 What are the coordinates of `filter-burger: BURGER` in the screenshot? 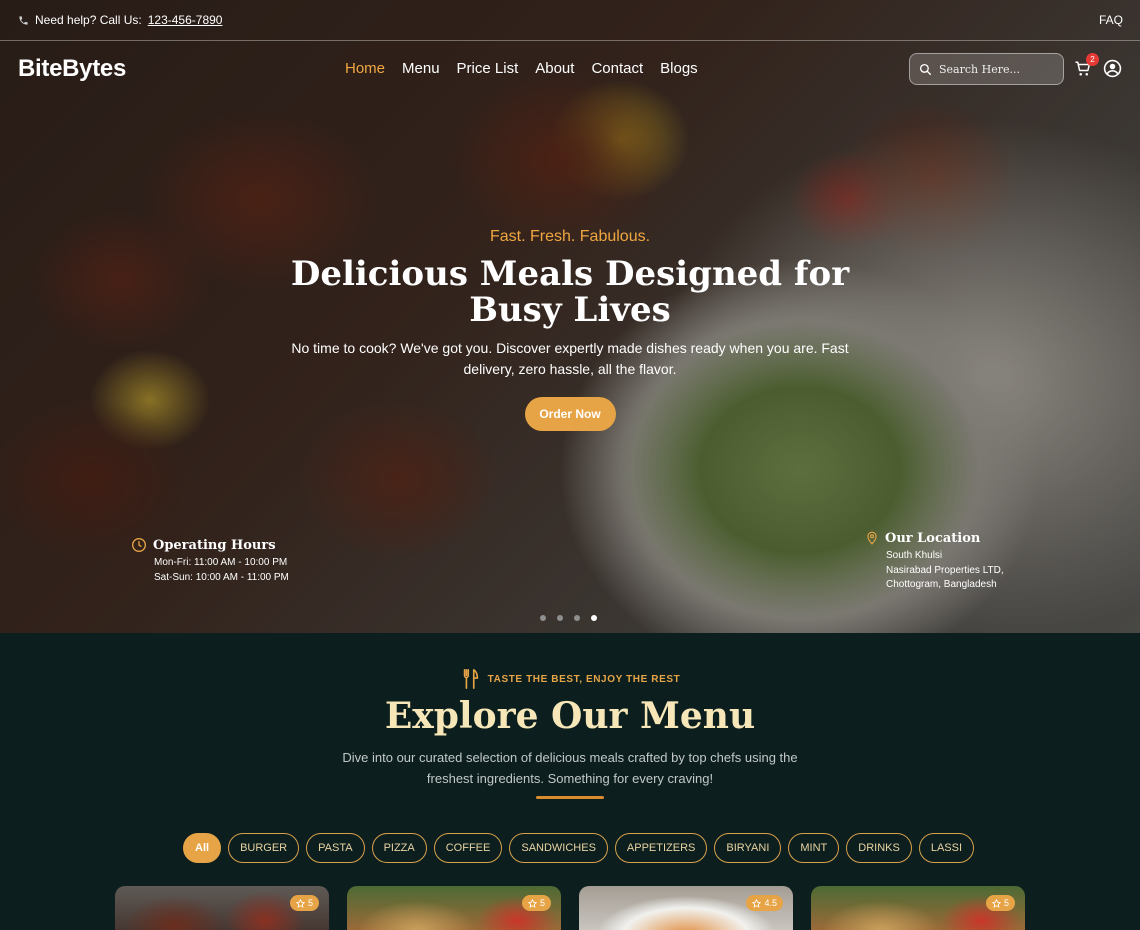 It's located at (264, 848).